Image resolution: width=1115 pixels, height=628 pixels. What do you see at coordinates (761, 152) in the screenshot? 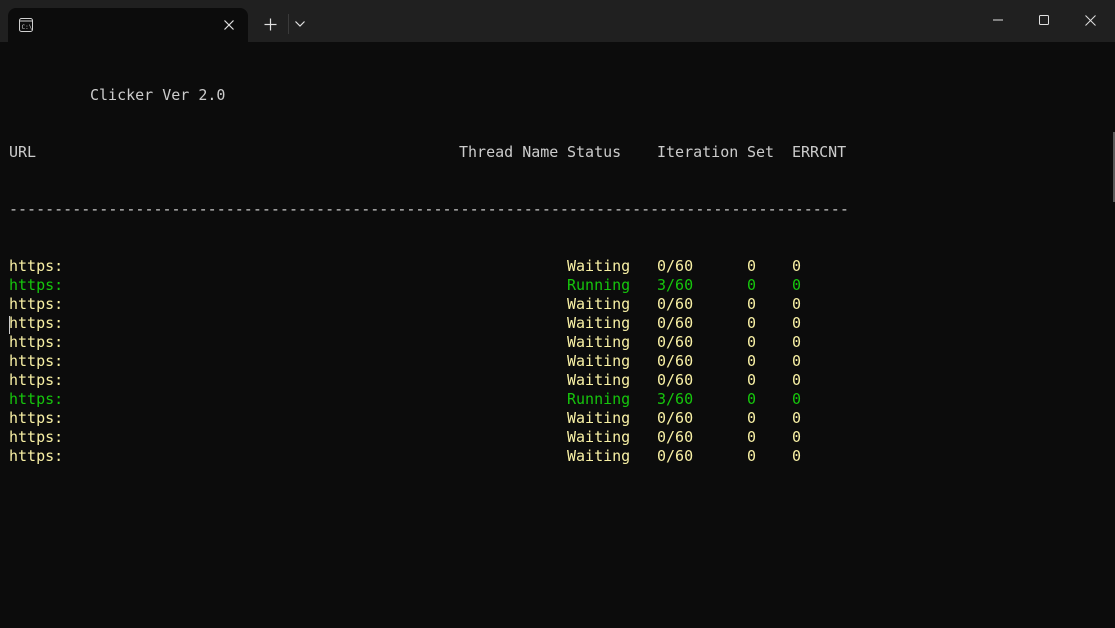
I see `header-set: Set` at bounding box center [761, 152].